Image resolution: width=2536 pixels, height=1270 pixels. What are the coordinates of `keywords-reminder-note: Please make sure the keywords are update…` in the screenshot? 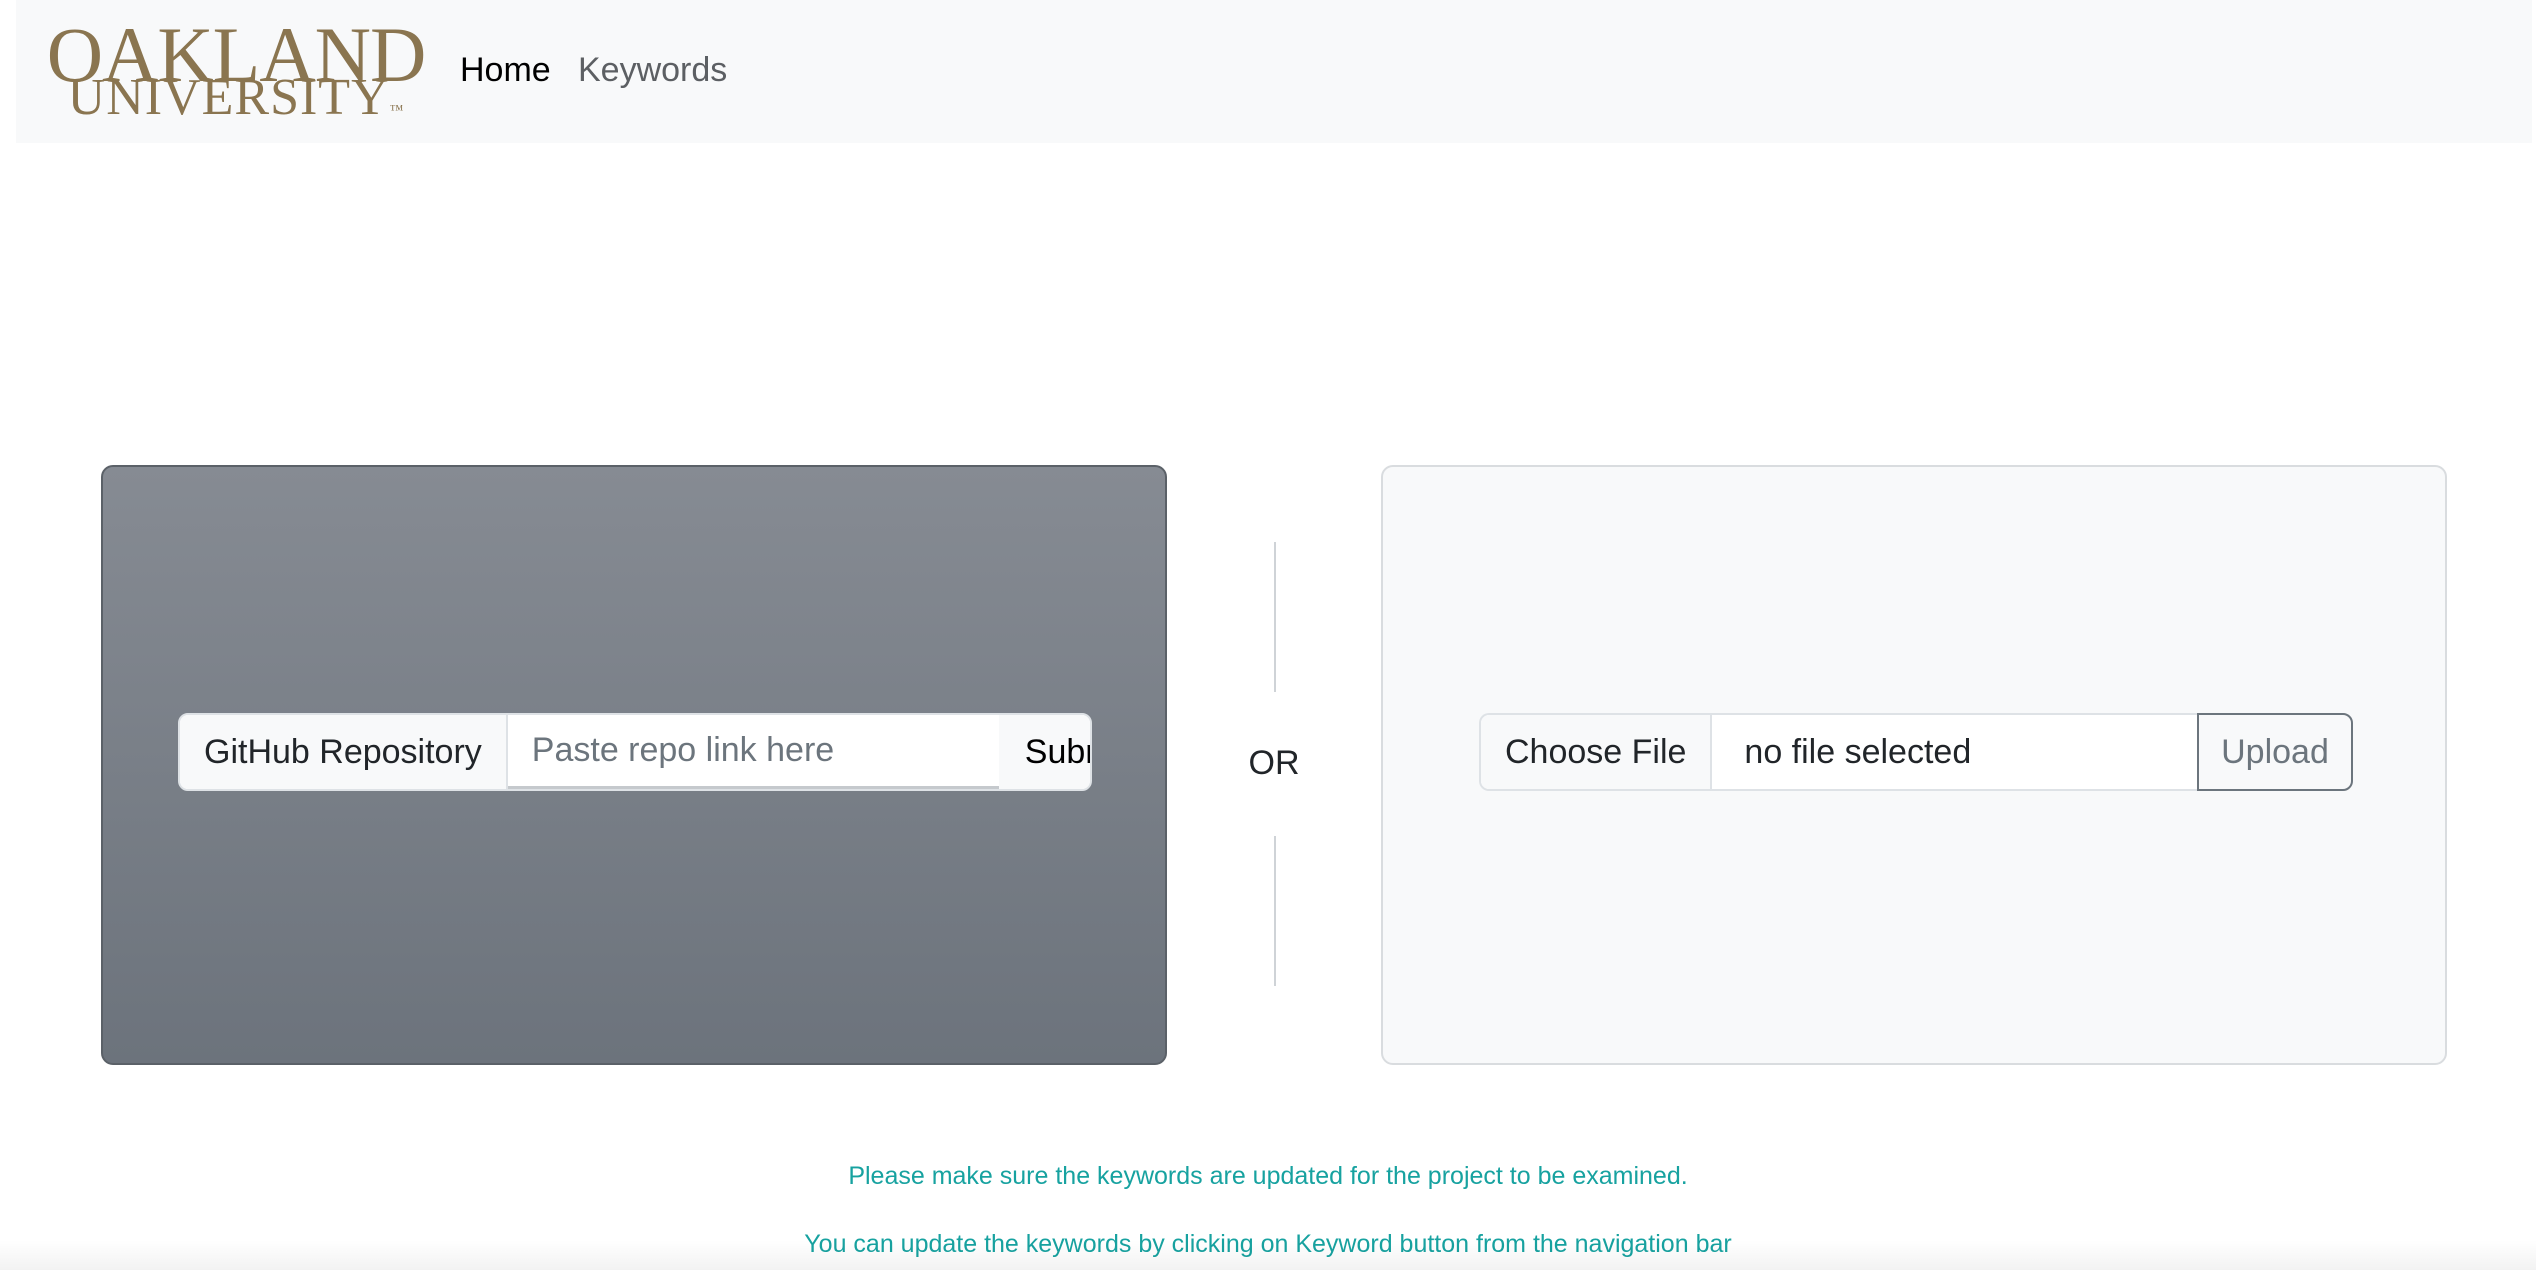 It's located at (1268, 1176).